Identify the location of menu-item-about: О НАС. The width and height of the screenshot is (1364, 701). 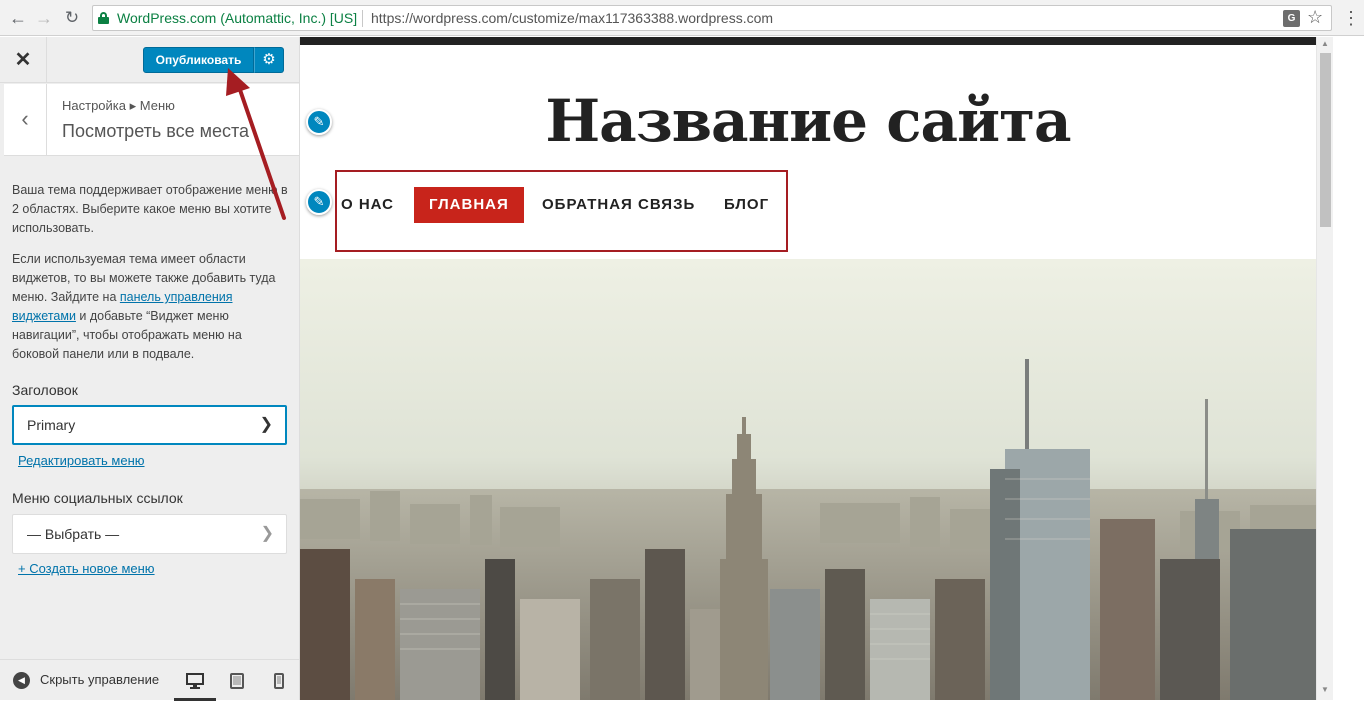
(367, 205).